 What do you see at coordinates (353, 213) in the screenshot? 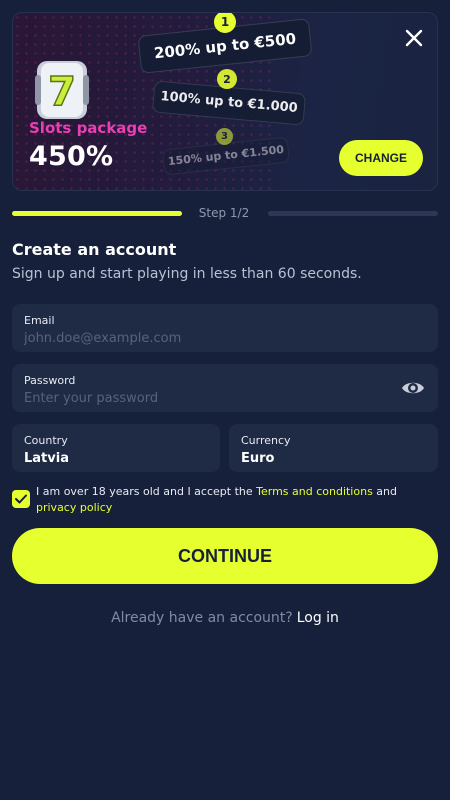
I see `progress-segment-pending` at bounding box center [353, 213].